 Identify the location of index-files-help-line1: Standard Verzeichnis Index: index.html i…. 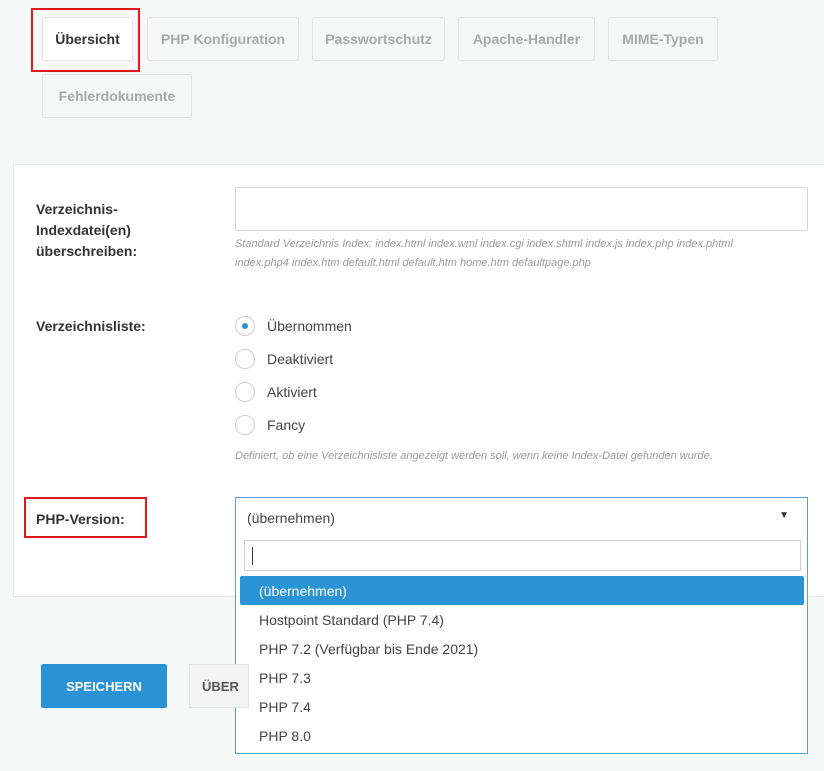
(484, 244).